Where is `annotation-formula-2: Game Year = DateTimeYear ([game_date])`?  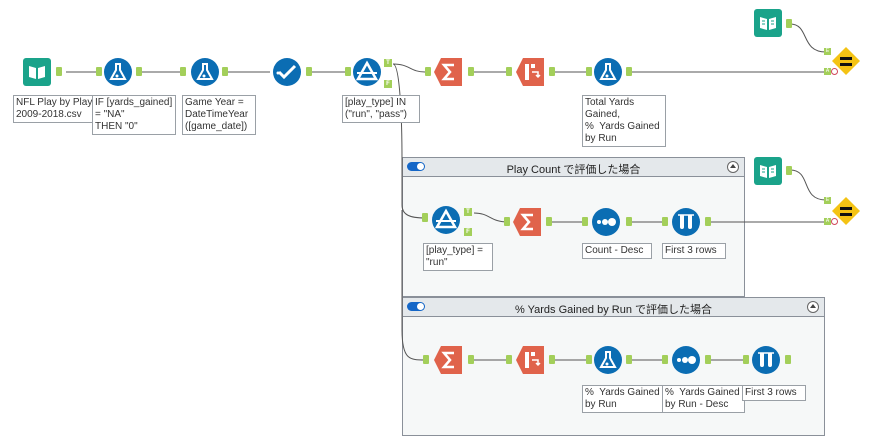 annotation-formula-2: Game Year = DateTimeYear ([game_date]) is located at coordinates (219, 115).